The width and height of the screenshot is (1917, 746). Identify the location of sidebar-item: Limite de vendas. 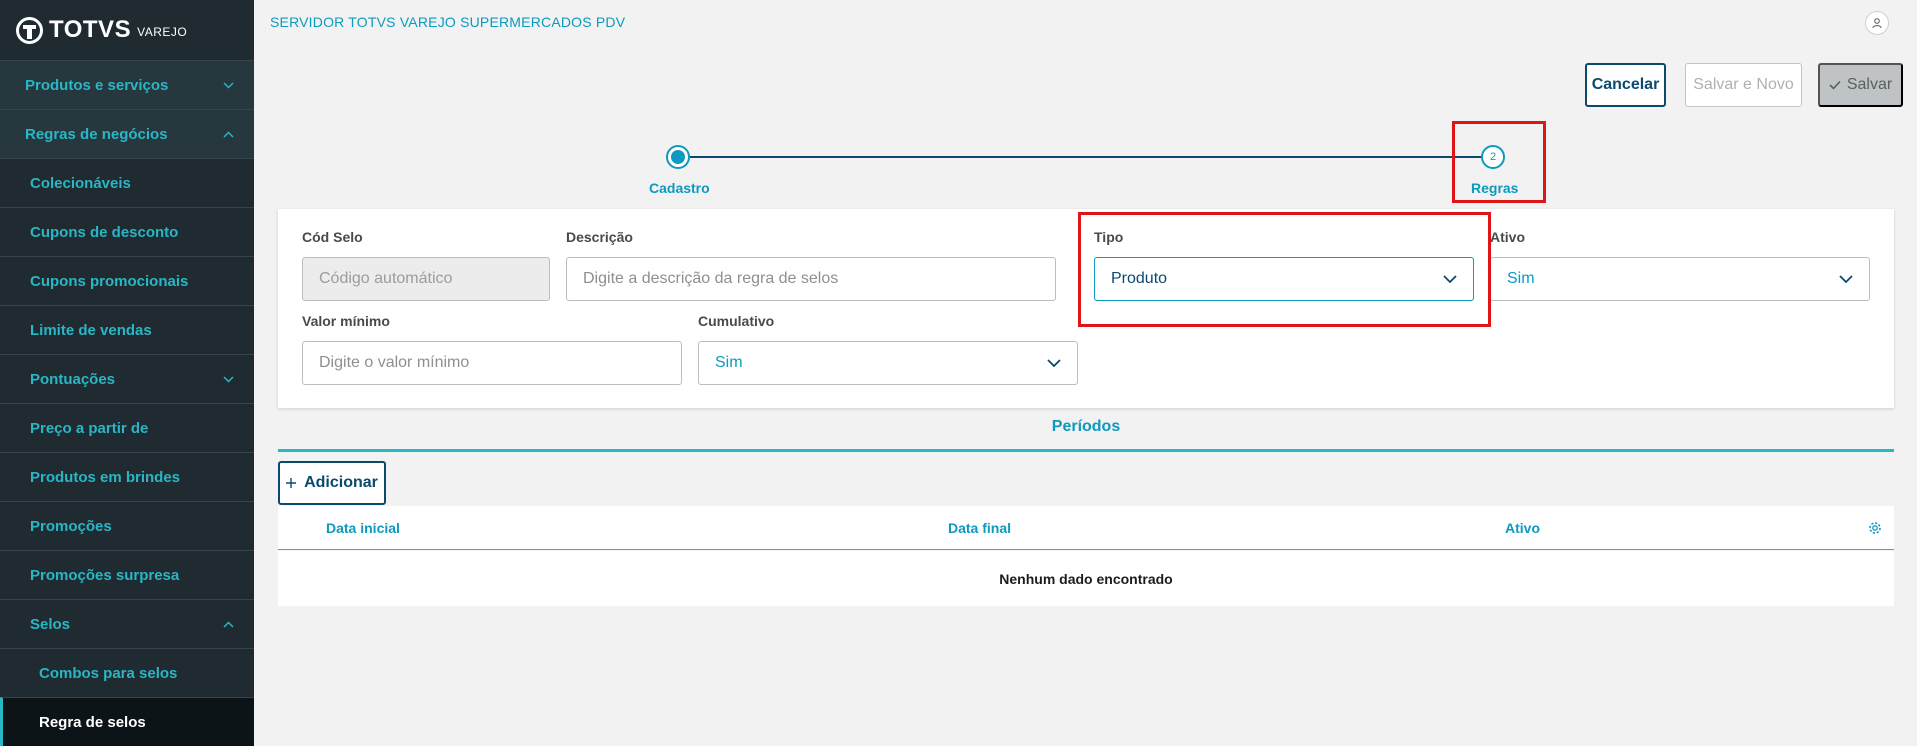
(127, 329).